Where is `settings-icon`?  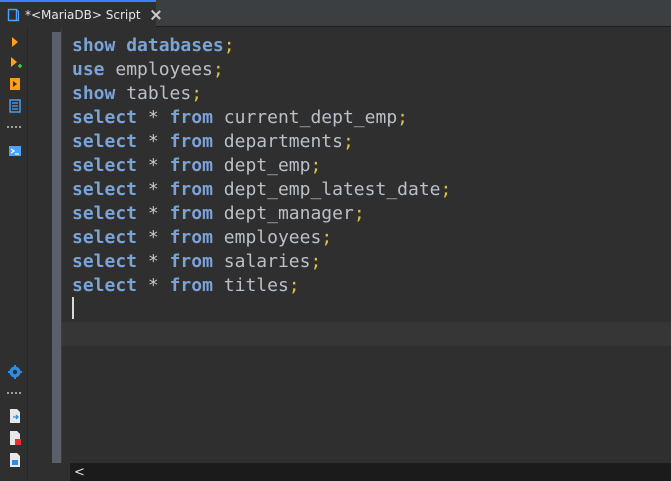
settings-icon is located at coordinates (15, 372).